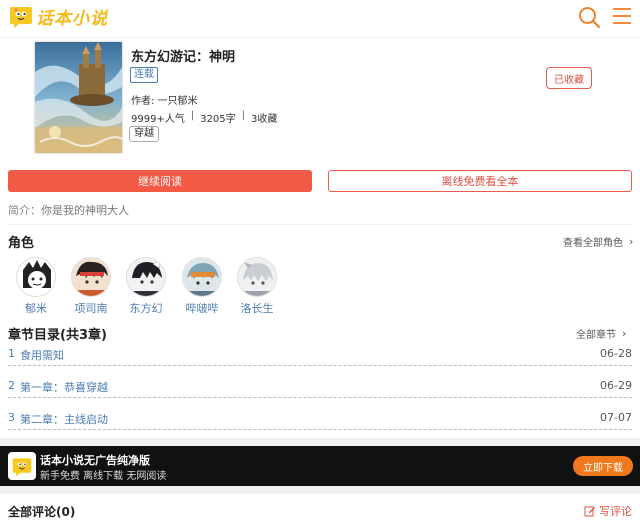 The height and width of the screenshot is (531, 640). I want to click on intro-label: 简介：, so click(24, 210).